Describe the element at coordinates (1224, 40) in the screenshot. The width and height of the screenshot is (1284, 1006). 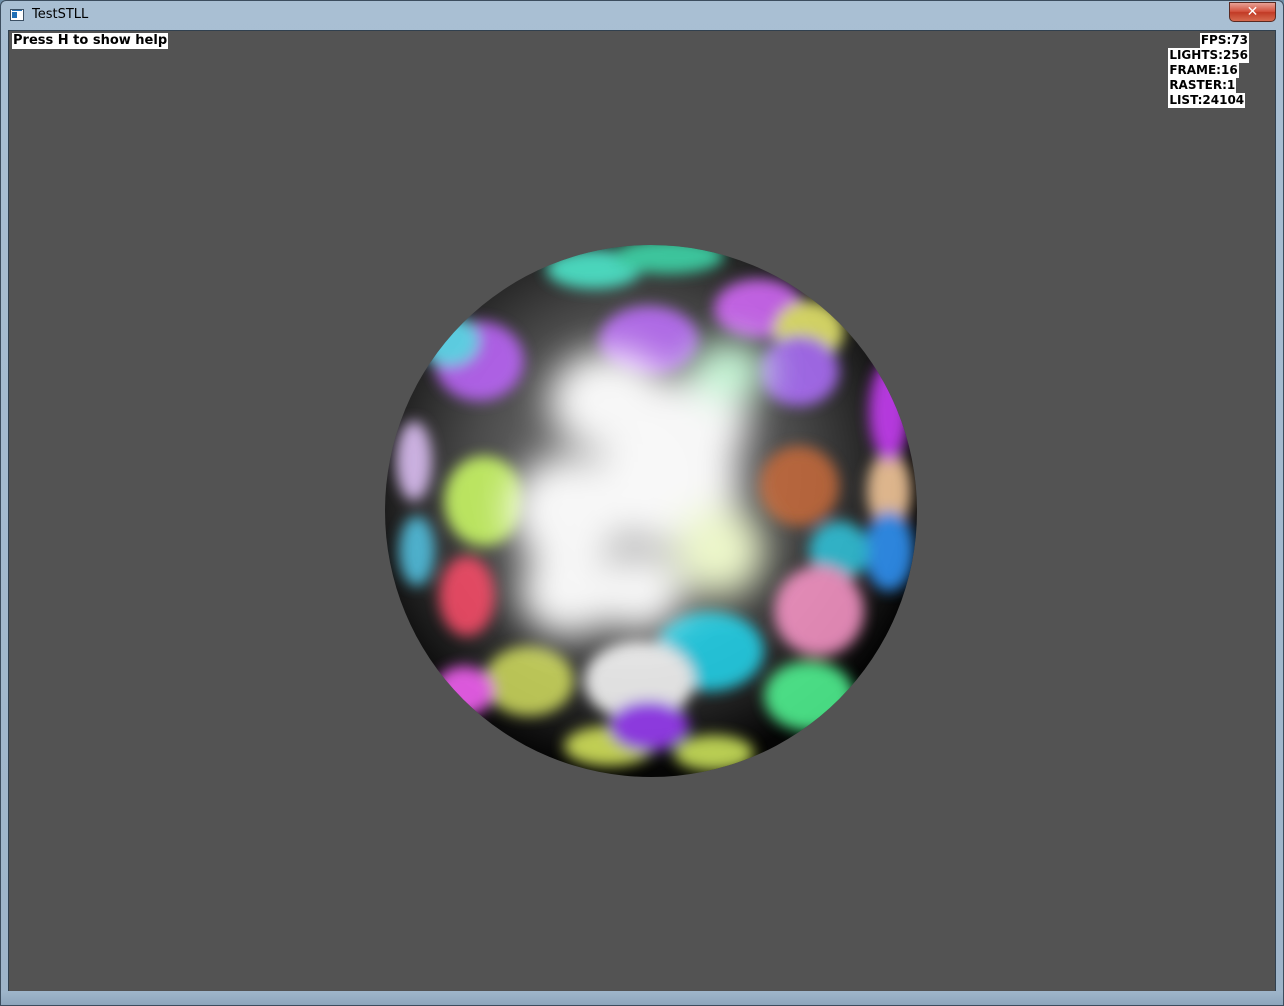
I see `fps-stat: FPS:73` at that location.